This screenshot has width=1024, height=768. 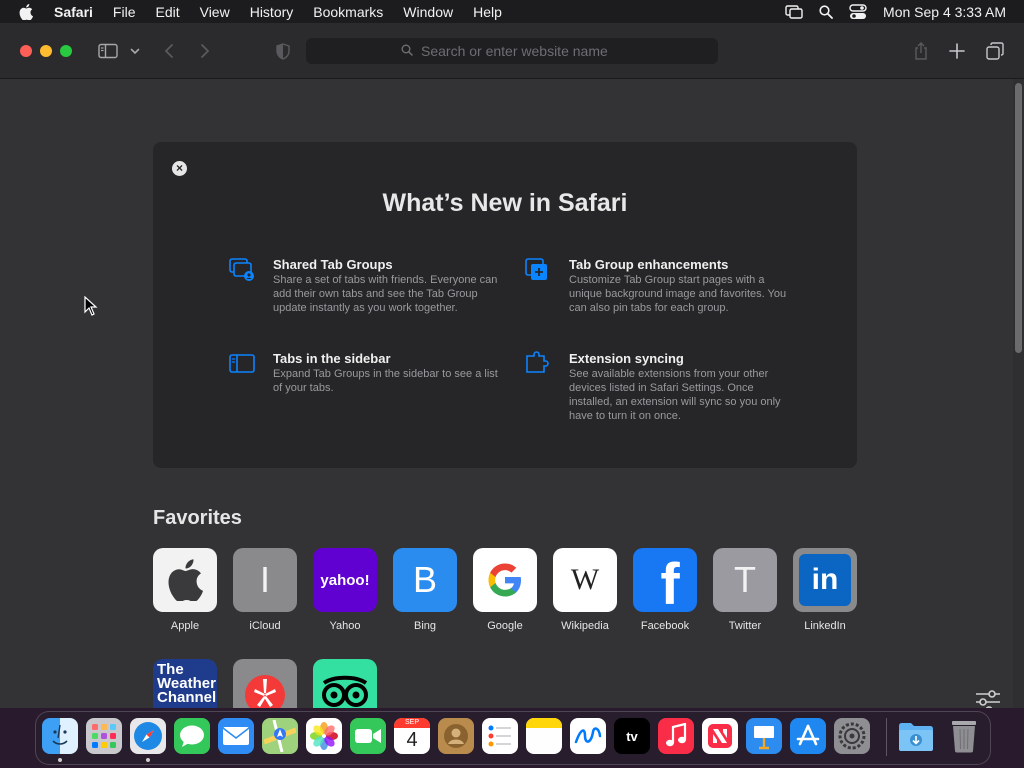 What do you see at coordinates (505, 203) in the screenshot?
I see `whats-new-title: What’s New in Safari` at bounding box center [505, 203].